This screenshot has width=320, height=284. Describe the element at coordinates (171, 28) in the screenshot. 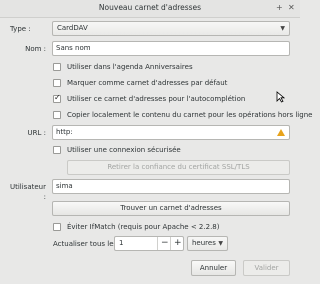

I see `type-select: CardDAV ▼` at that location.